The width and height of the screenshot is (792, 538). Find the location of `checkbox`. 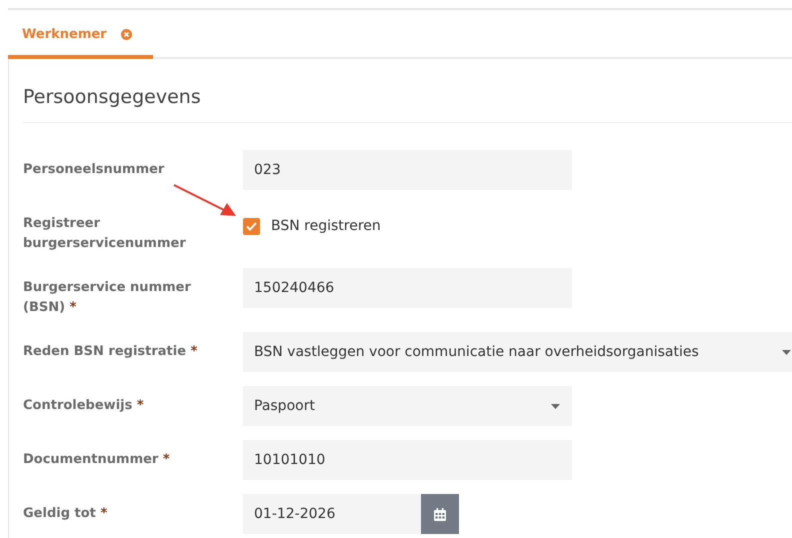

checkbox is located at coordinates (251, 226).